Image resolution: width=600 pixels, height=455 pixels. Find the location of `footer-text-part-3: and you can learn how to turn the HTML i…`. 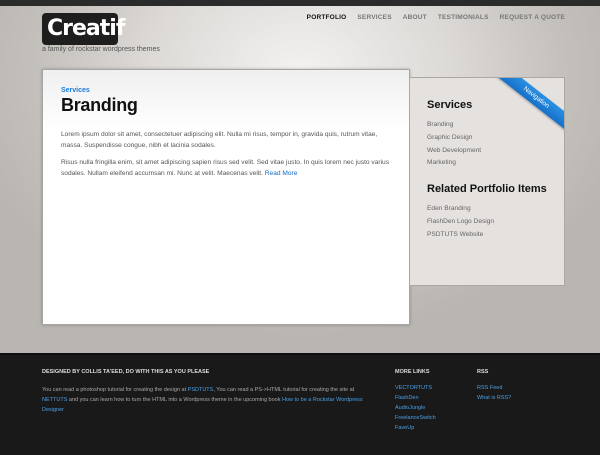

footer-text-part-3: and you can learn how to turn the HTML i… is located at coordinates (174, 400).